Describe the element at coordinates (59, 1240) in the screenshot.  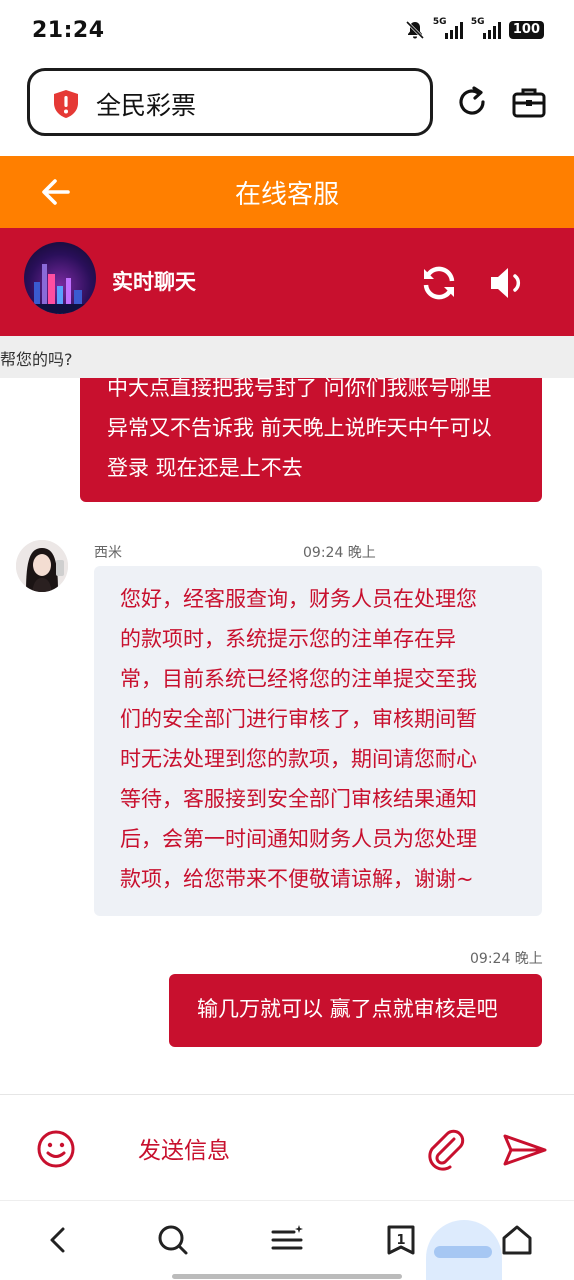
I see `back-icon` at that location.